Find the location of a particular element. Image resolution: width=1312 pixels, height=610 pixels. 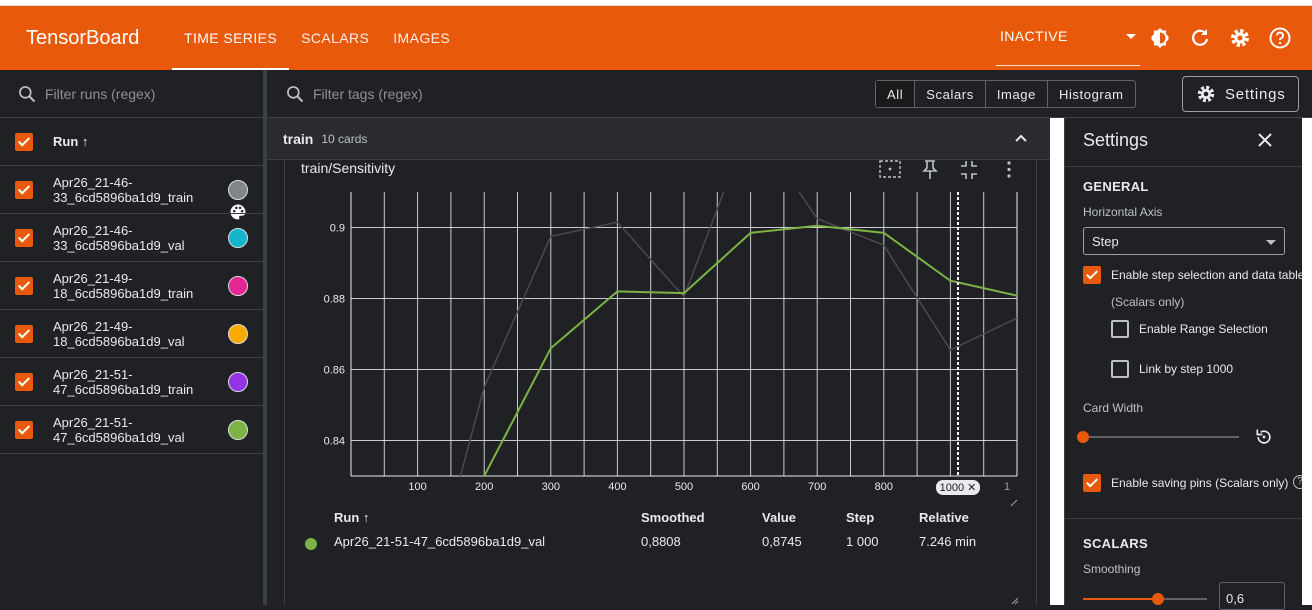

run-row: Apr26_21-46-33_6cd5896ba1d9_train is located at coordinates (131, 190).